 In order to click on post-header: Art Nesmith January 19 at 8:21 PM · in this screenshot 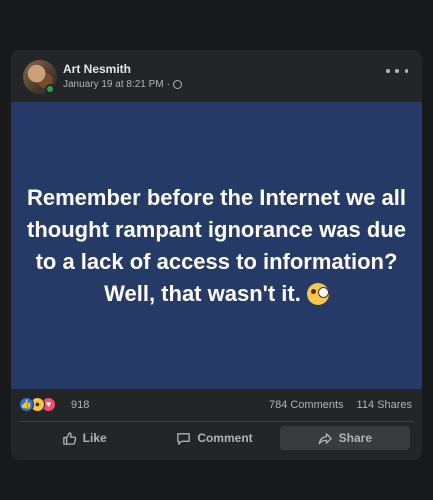, I will do `click(216, 76)`.